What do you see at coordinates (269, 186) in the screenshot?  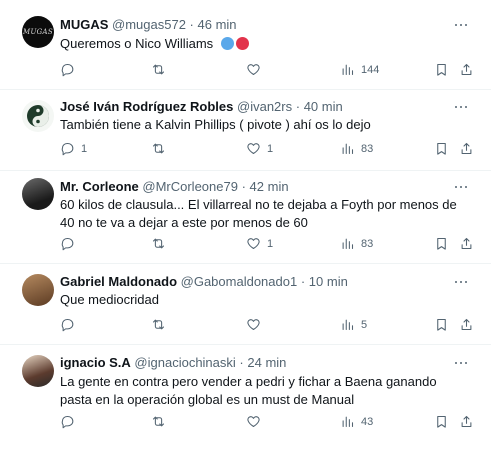 I see `timestamp: 42 min` at bounding box center [269, 186].